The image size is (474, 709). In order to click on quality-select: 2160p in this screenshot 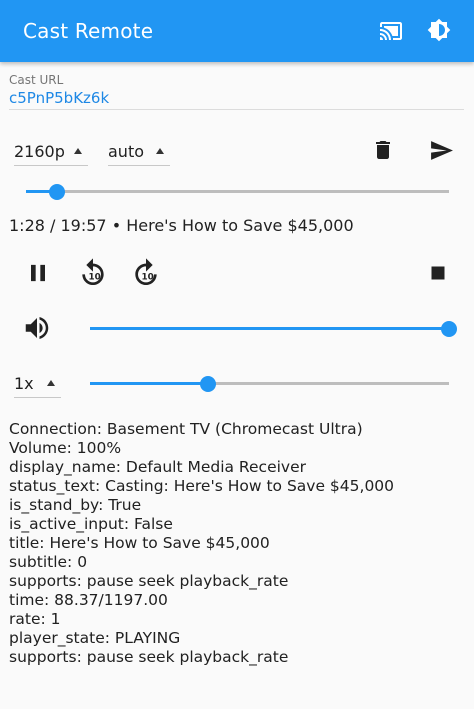, I will do `click(51, 152)`.